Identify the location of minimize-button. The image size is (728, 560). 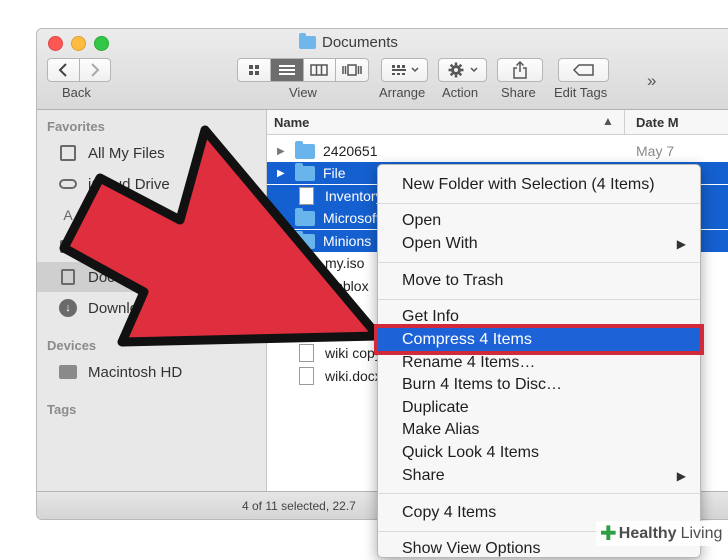
(78, 43).